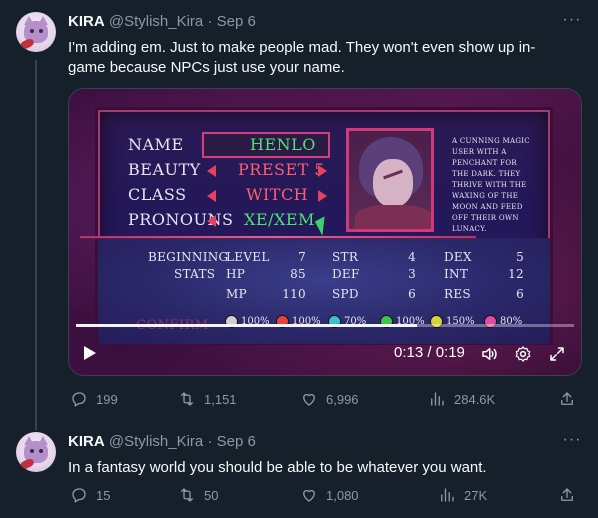 This screenshot has height=518, width=598. What do you see at coordinates (516, 274) in the screenshot?
I see `stat-value: 12` at bounding box center [516, 274].